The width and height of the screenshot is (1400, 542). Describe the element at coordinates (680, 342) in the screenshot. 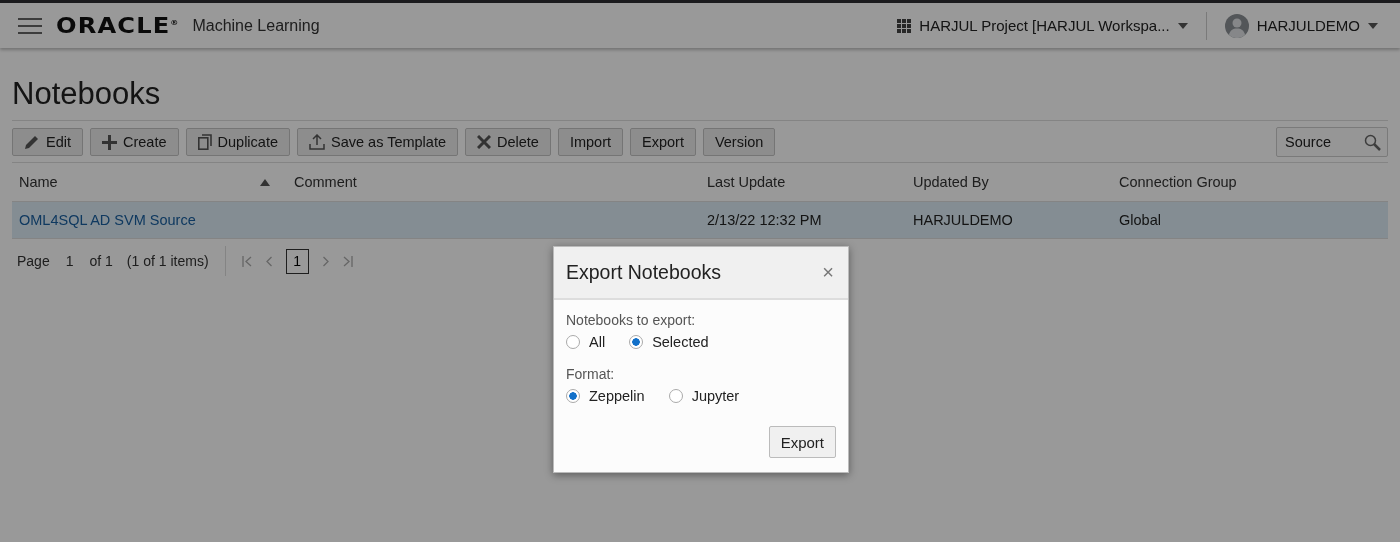

I see `radio-label: Selected` at that location.